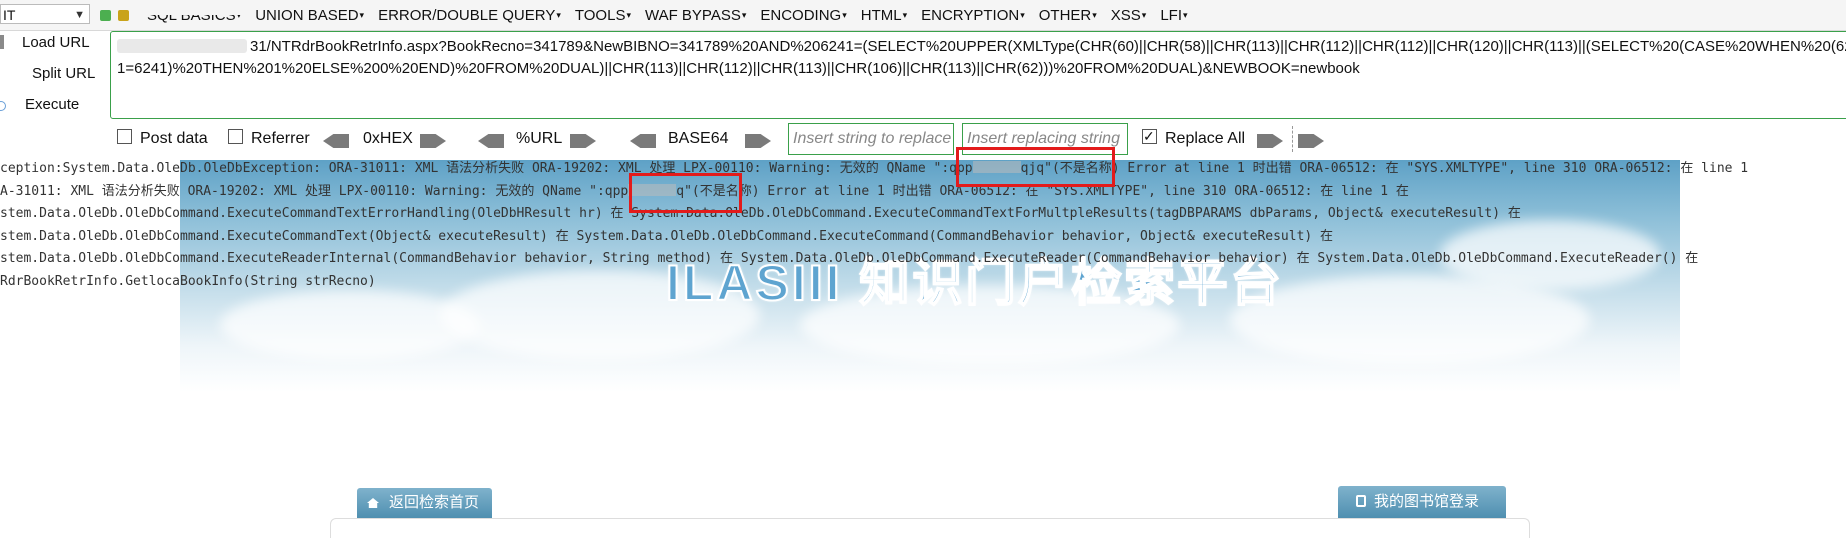 This screenshot has height=538, width=1846. What do you see at coordinates (871, 139) in the screenshot?
I see `insert-string-input: Insert string to replace` at bounding box center [871, 139].